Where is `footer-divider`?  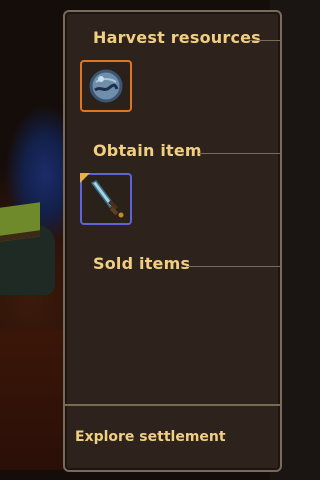
footer-divider is located at coordinates (172, 405).